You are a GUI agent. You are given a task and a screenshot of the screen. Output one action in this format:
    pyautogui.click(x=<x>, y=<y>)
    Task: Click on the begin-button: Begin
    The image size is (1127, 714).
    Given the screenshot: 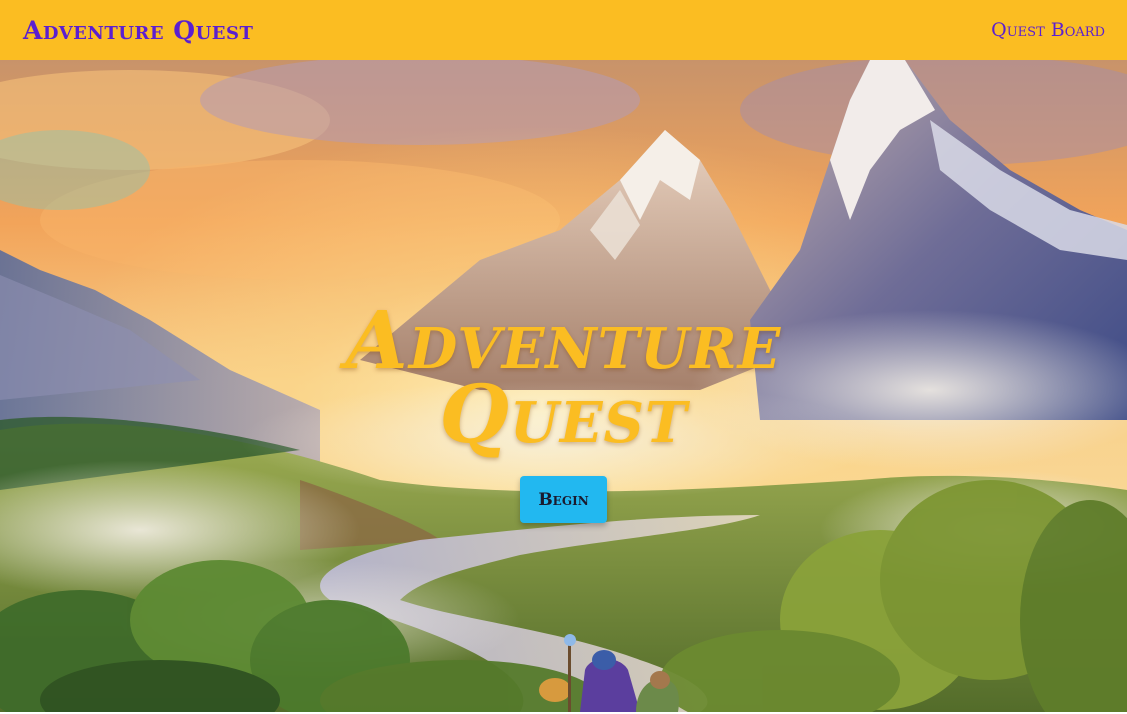 What is the action you would take?
    pyautogui.click(x=563, y=499)
    